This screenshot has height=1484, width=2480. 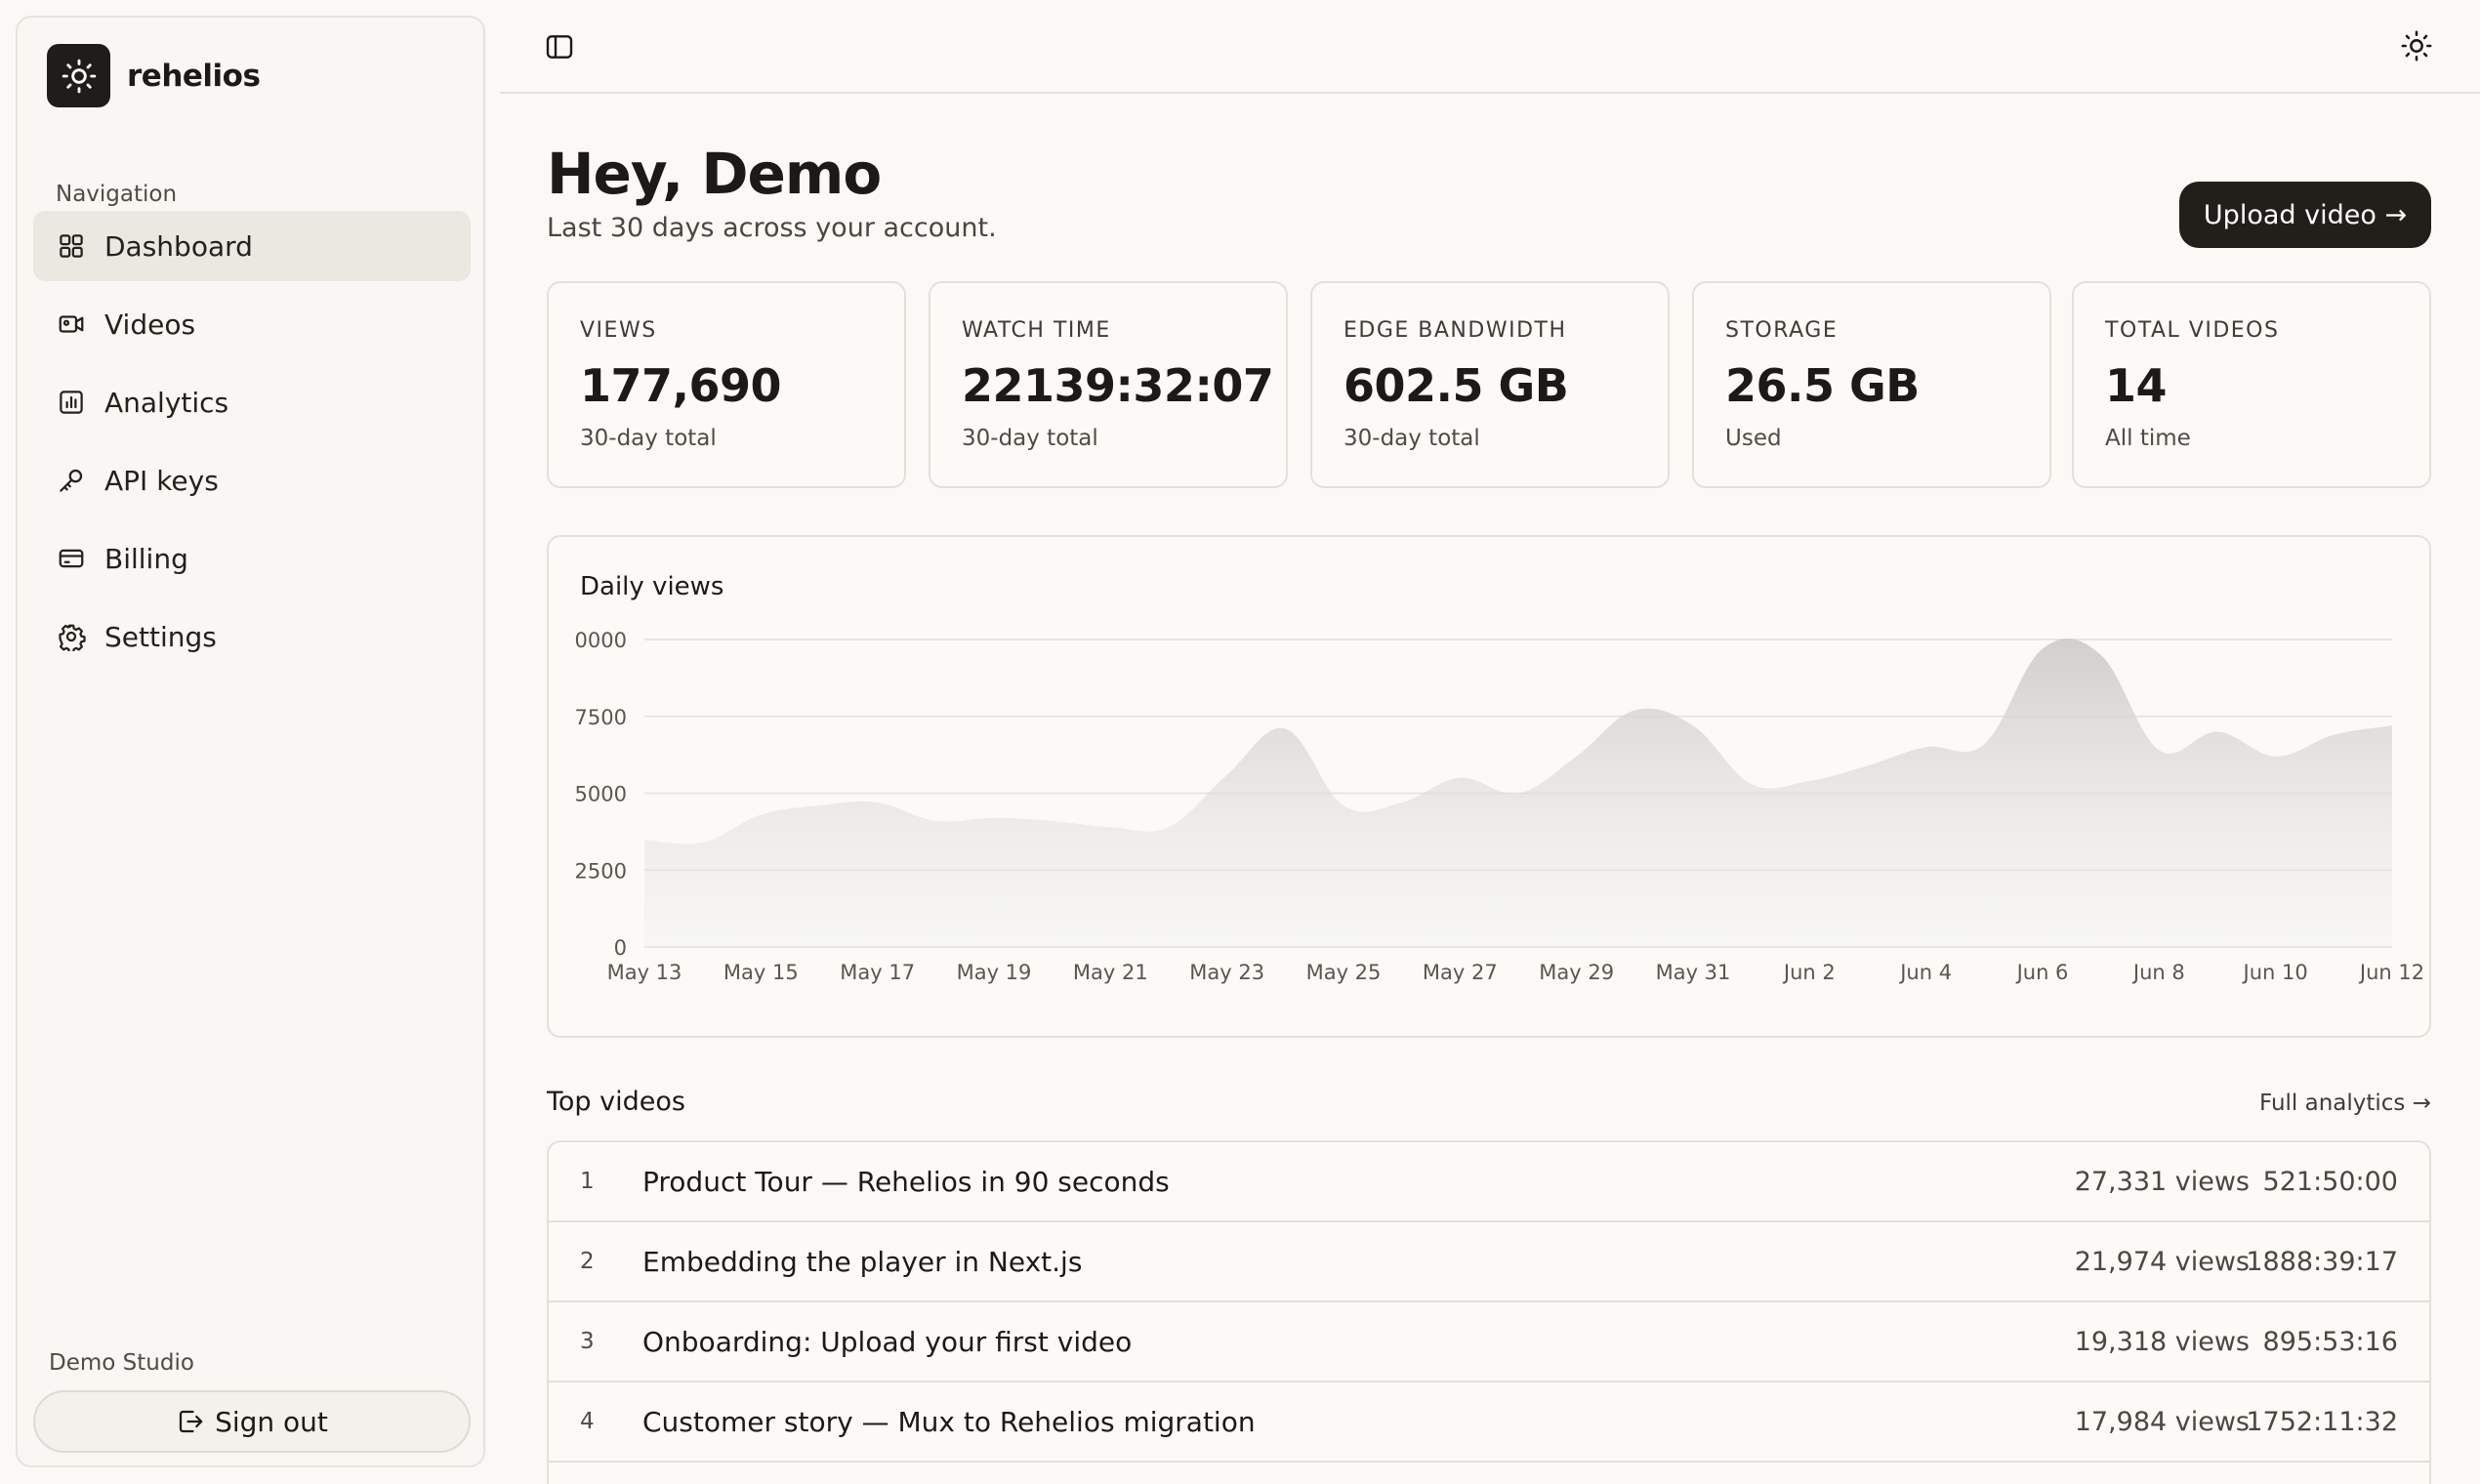 What do you see at coordinates (71, 636) in the screenshot?
I see `gear-icon` at bounding box center [71, 636].